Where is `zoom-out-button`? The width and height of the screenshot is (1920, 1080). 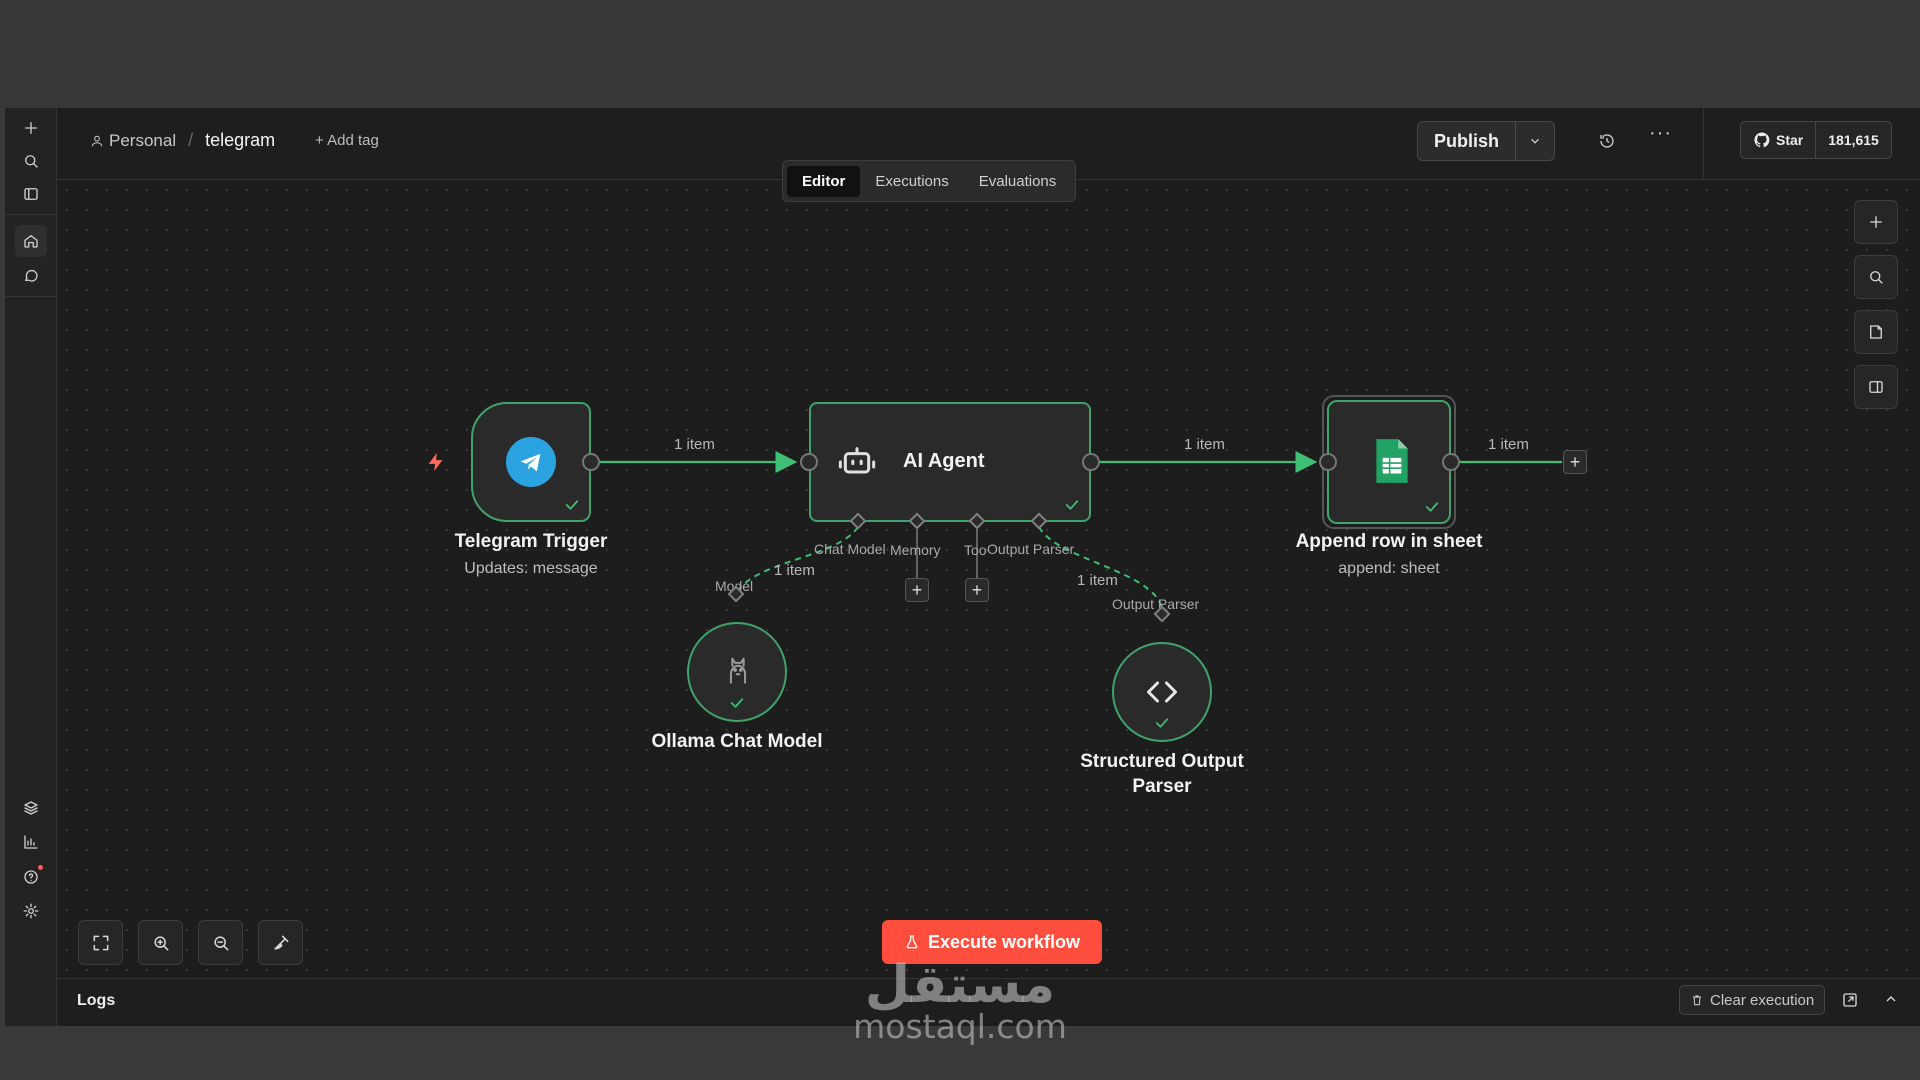
zoom-out-button is located at coordinates (220, 942).